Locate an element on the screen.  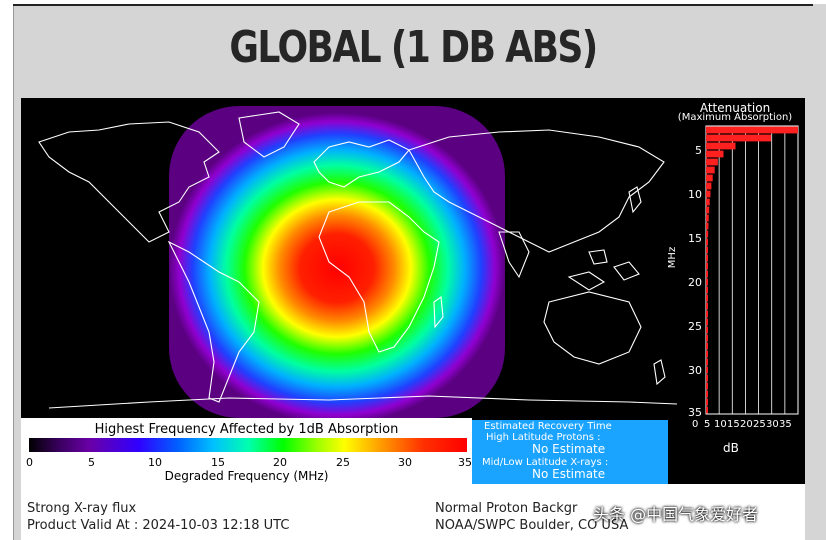
recovery-low-value: No Estimate is located at coordinates (569, 474).